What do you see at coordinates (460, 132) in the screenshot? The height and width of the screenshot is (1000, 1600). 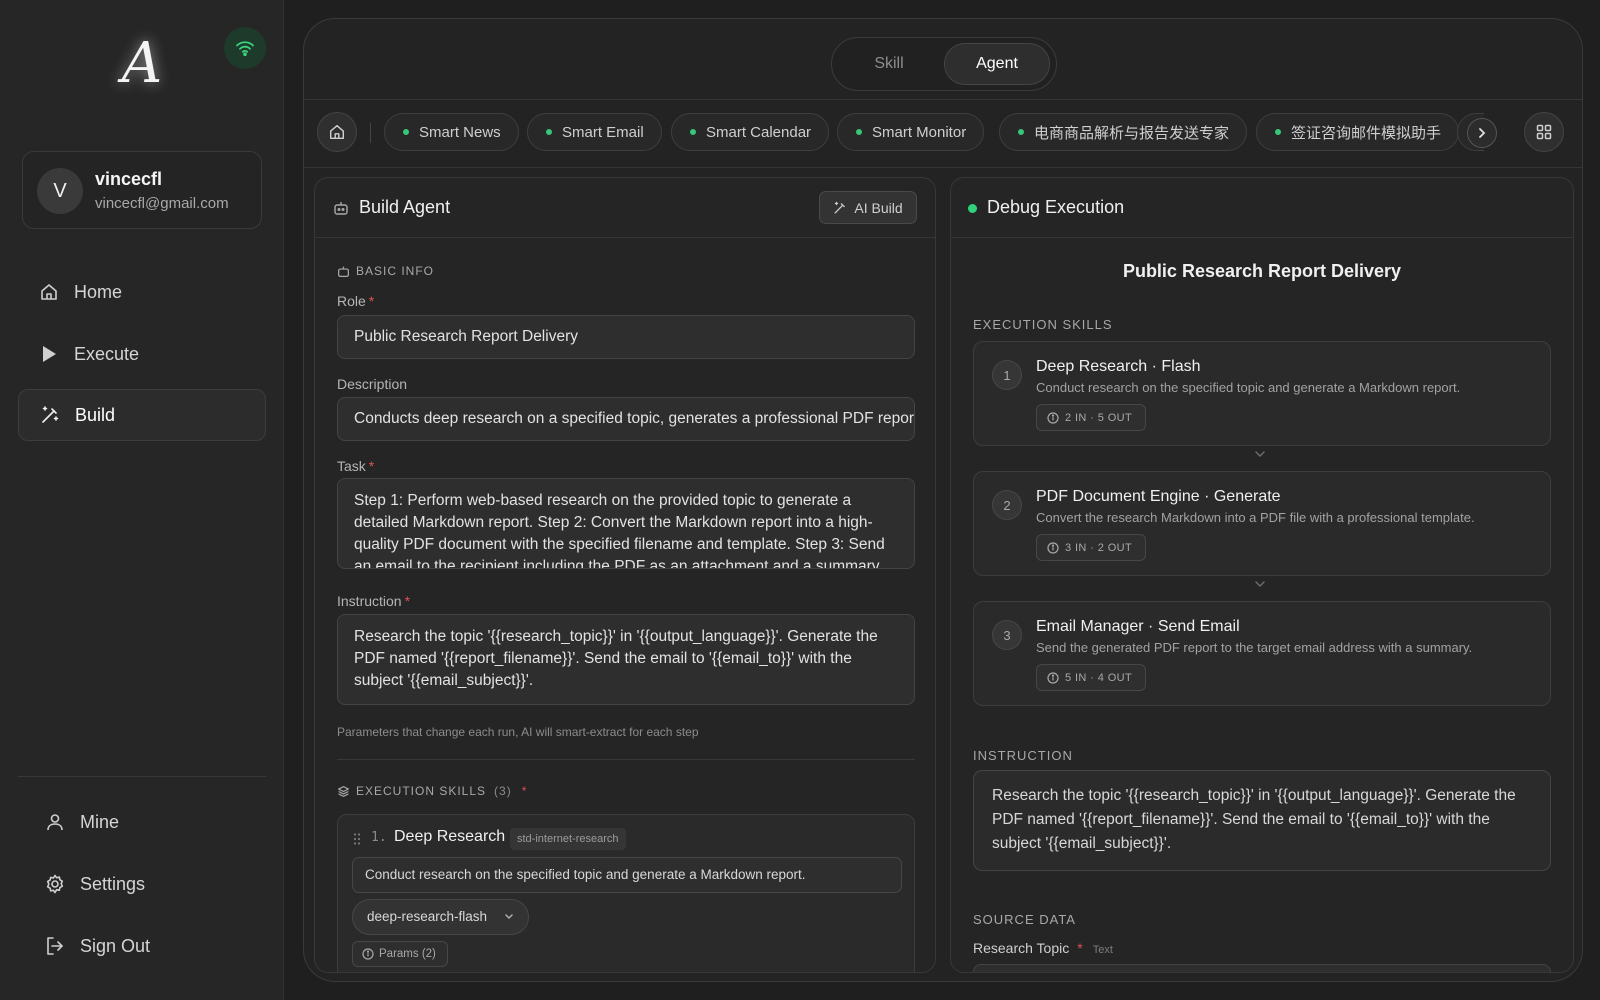 I see `chip-label: Smart News` at bounding box center [460, 132].